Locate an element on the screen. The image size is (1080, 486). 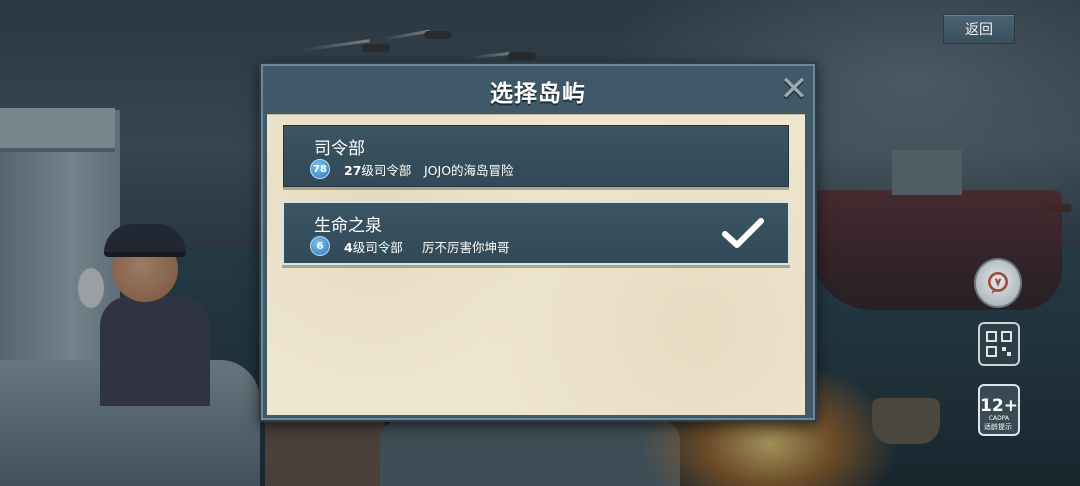
back-button: 返回 is located at coordinates (979, 29).